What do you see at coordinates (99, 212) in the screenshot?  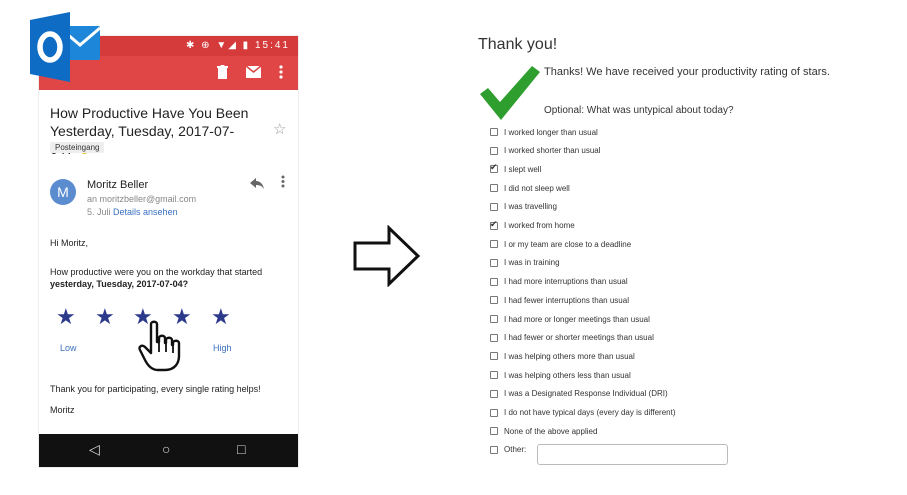 I see `email-date: 5. Juli` at bounding box center [99, 212].